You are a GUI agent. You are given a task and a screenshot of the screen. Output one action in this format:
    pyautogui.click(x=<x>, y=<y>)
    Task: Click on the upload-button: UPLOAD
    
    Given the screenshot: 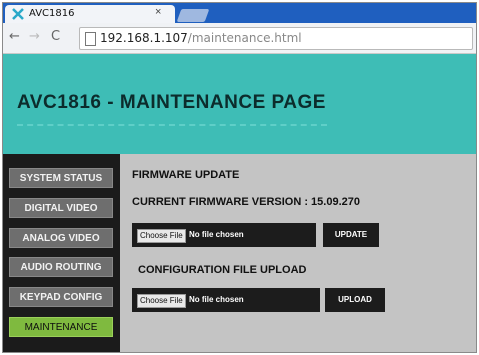 What is the action you would take?
    pyautogui.click(x=355, y=300)
    